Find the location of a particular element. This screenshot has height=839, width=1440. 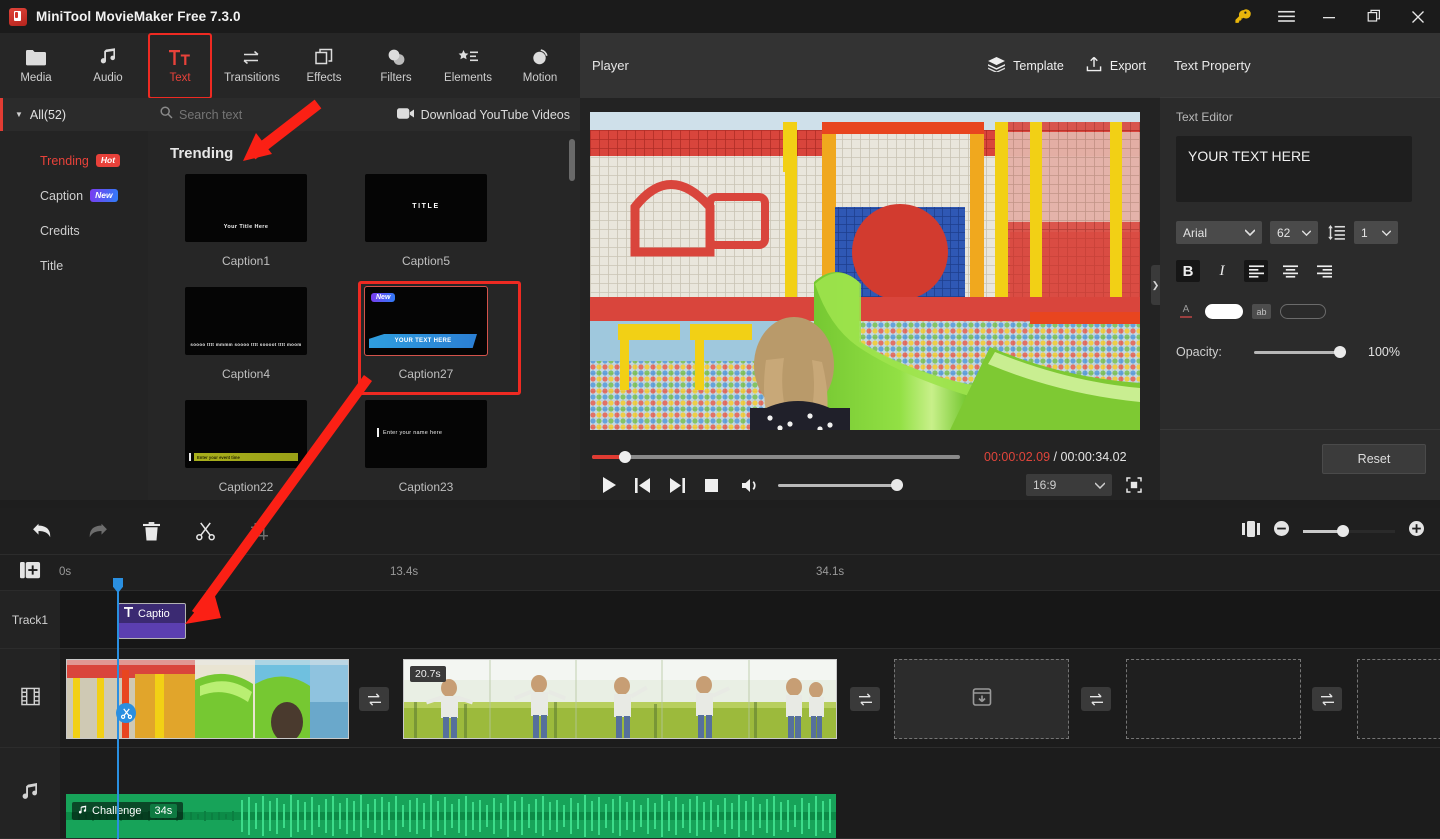

fit-timeline-icon is located at coordinates (1251, 531).